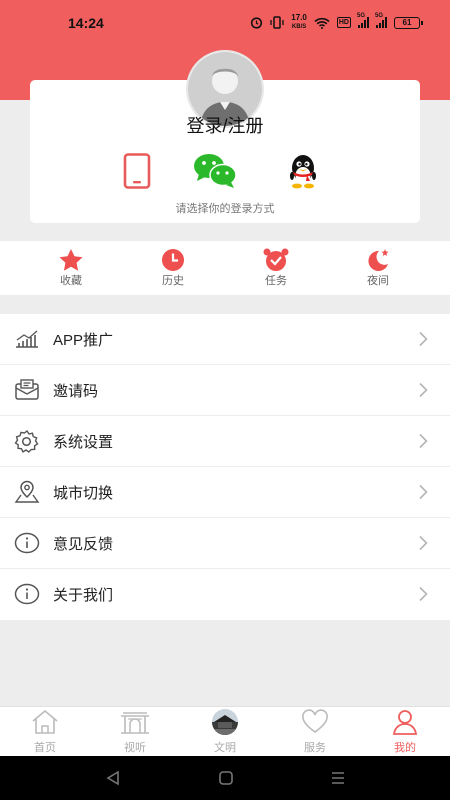 The image size is (450, 800). I want to click on wifi-icon, so click(322, 23).